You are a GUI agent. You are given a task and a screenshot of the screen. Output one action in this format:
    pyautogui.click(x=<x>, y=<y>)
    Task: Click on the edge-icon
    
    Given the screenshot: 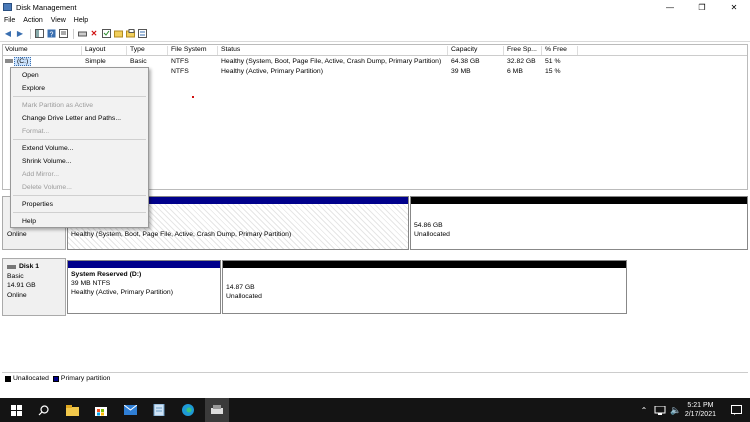 What is the action you would take?
    pyautogui.click(x=188, y=410)
    